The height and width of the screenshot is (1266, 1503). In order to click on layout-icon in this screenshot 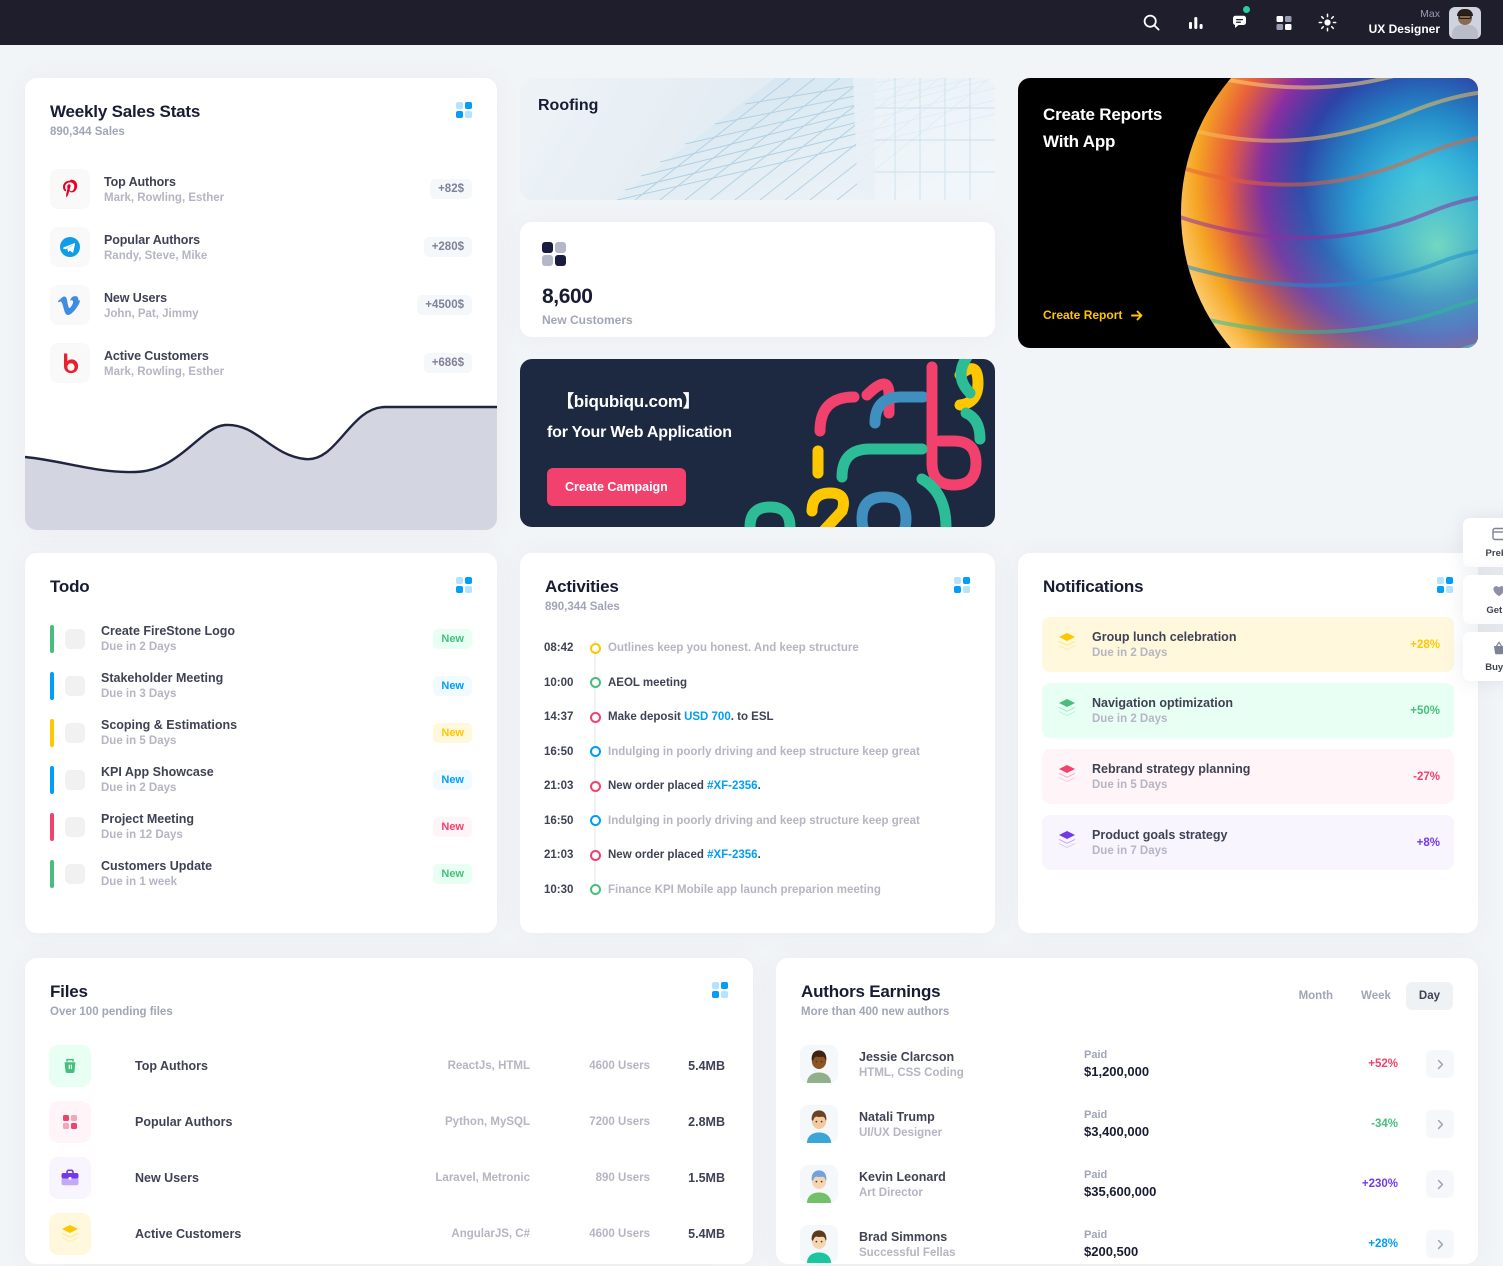, I will do `click(1486, 535)`.